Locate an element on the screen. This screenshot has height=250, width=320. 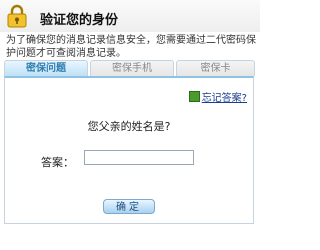
answer-input is located at coordinates (139, 157).